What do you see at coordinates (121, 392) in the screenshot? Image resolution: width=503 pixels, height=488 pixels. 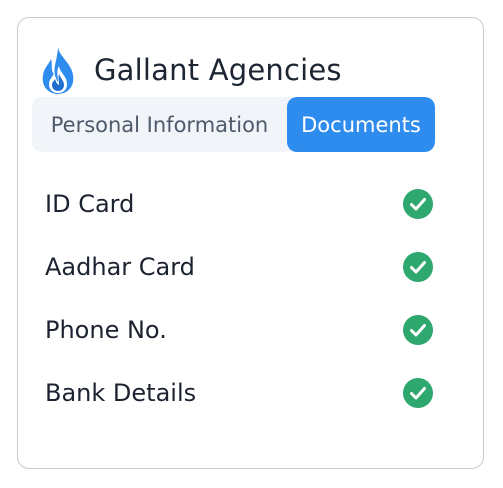 I see `document-label: Bank Details` at bounding box center [121, 392].